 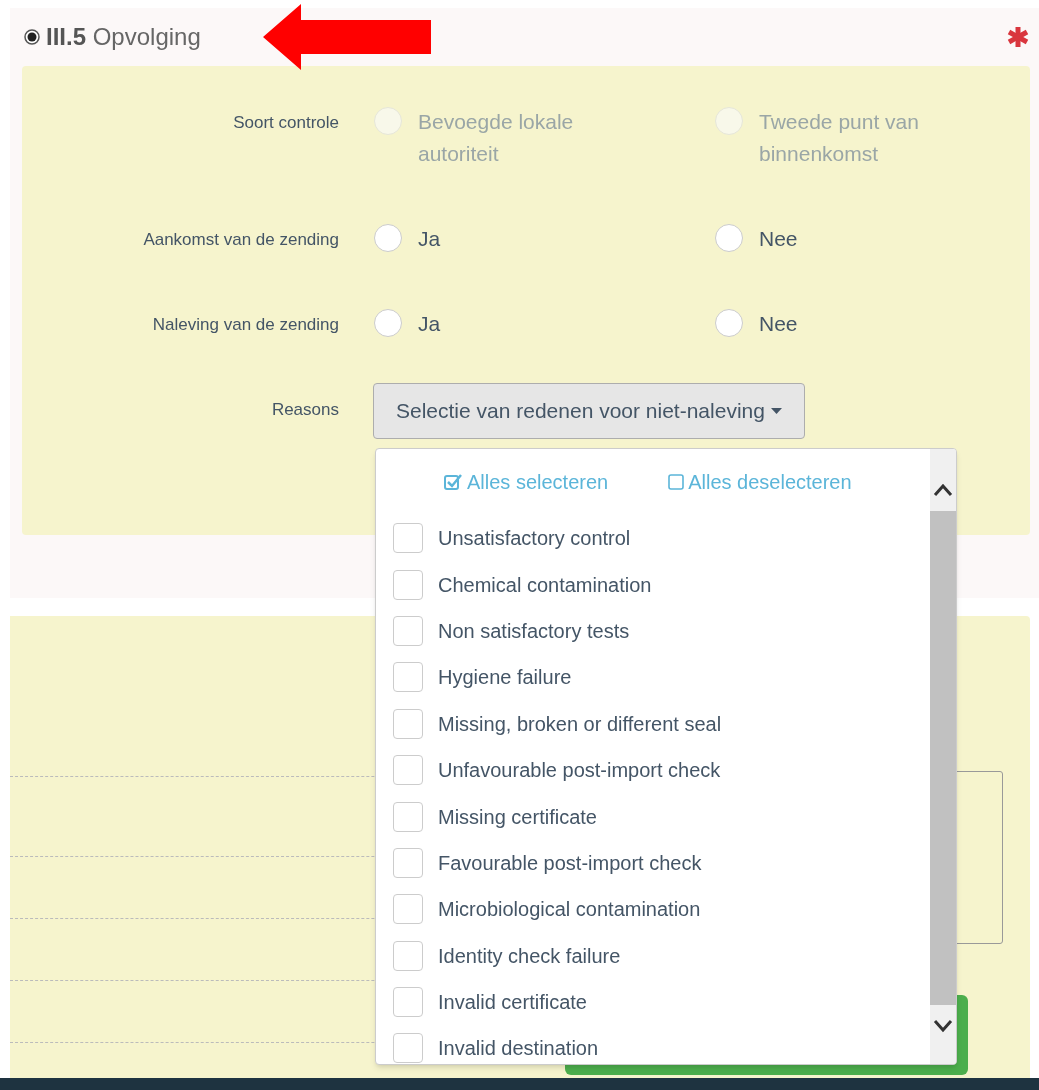 I want to click on option-label: Bevoegde lokale autoriteit, so click(x=496, y=138).